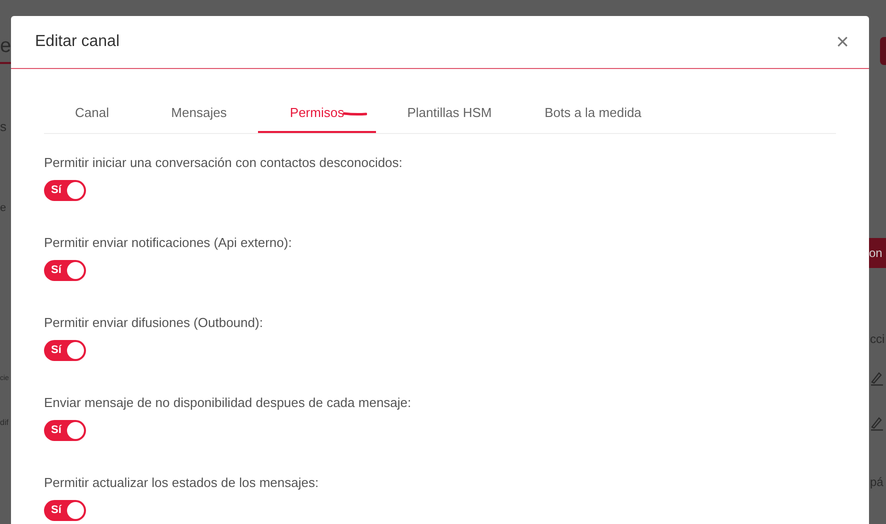 This screenshot has height=524, width=886. I want to click on tab: Plantillas HSM, so click(449, 113).